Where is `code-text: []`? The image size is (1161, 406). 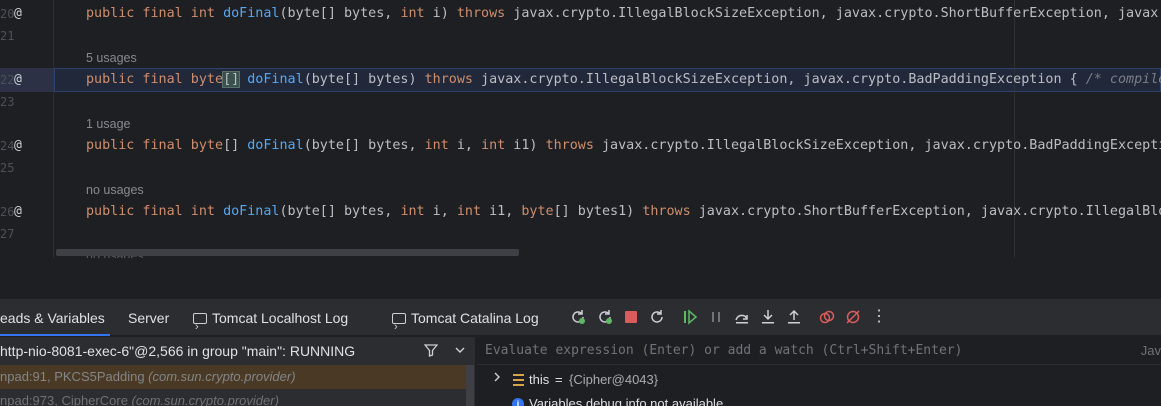 code-text: [] is located at coordinates (235, 145).